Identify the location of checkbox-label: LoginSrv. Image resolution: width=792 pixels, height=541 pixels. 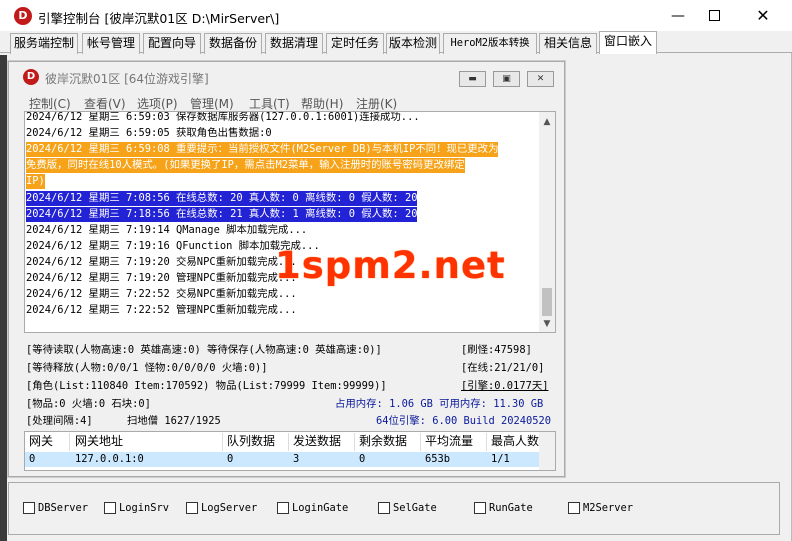
(144, 508).